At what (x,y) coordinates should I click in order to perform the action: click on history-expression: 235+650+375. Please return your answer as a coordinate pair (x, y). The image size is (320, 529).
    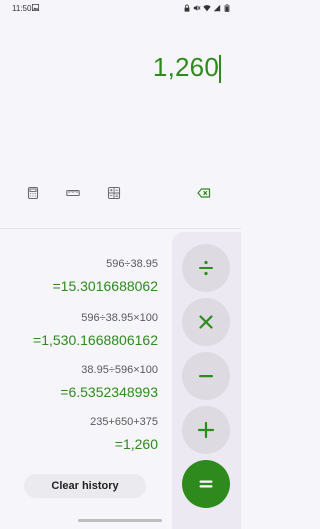
    Looking at the image, I should click on (124, 422).